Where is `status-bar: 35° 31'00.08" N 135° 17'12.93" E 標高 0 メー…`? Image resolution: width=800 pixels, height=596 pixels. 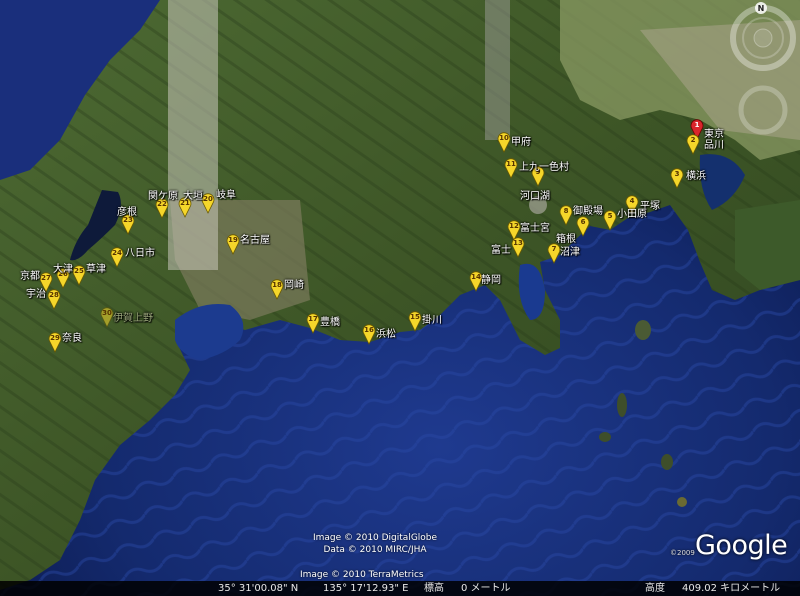
status-bar: 35° 31'00.08" N 135° 17'12.93" E 標高 0 メー… is located at coordinates (400, 588).